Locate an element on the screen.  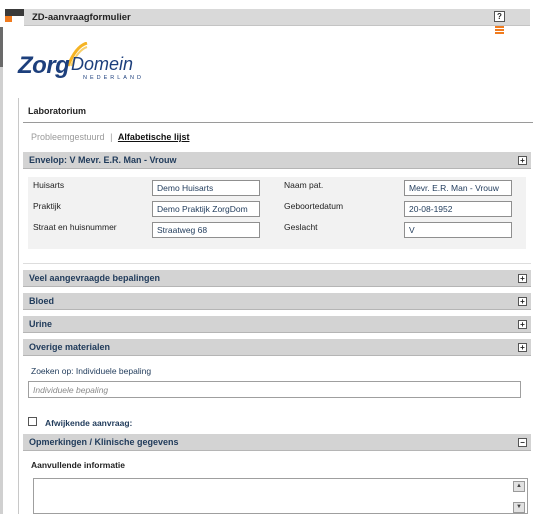
window-title: ZD-aanvraagformulier is located at coordinates (81, 17).